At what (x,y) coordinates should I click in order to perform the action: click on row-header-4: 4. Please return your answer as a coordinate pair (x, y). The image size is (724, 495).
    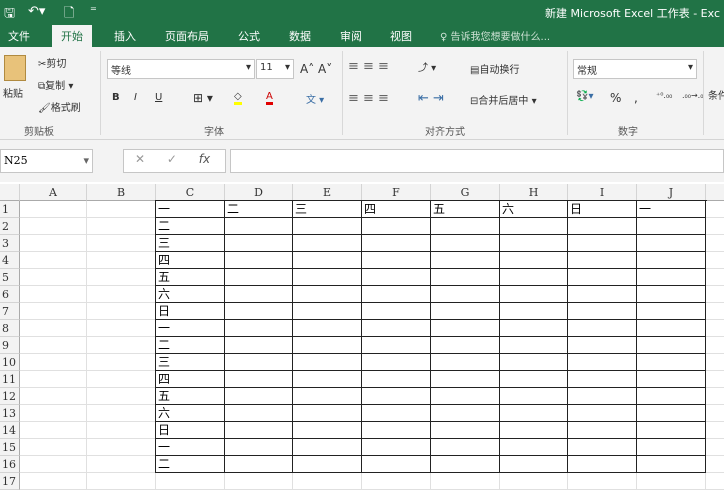
    Looking at the image, I should click on (10, 260).